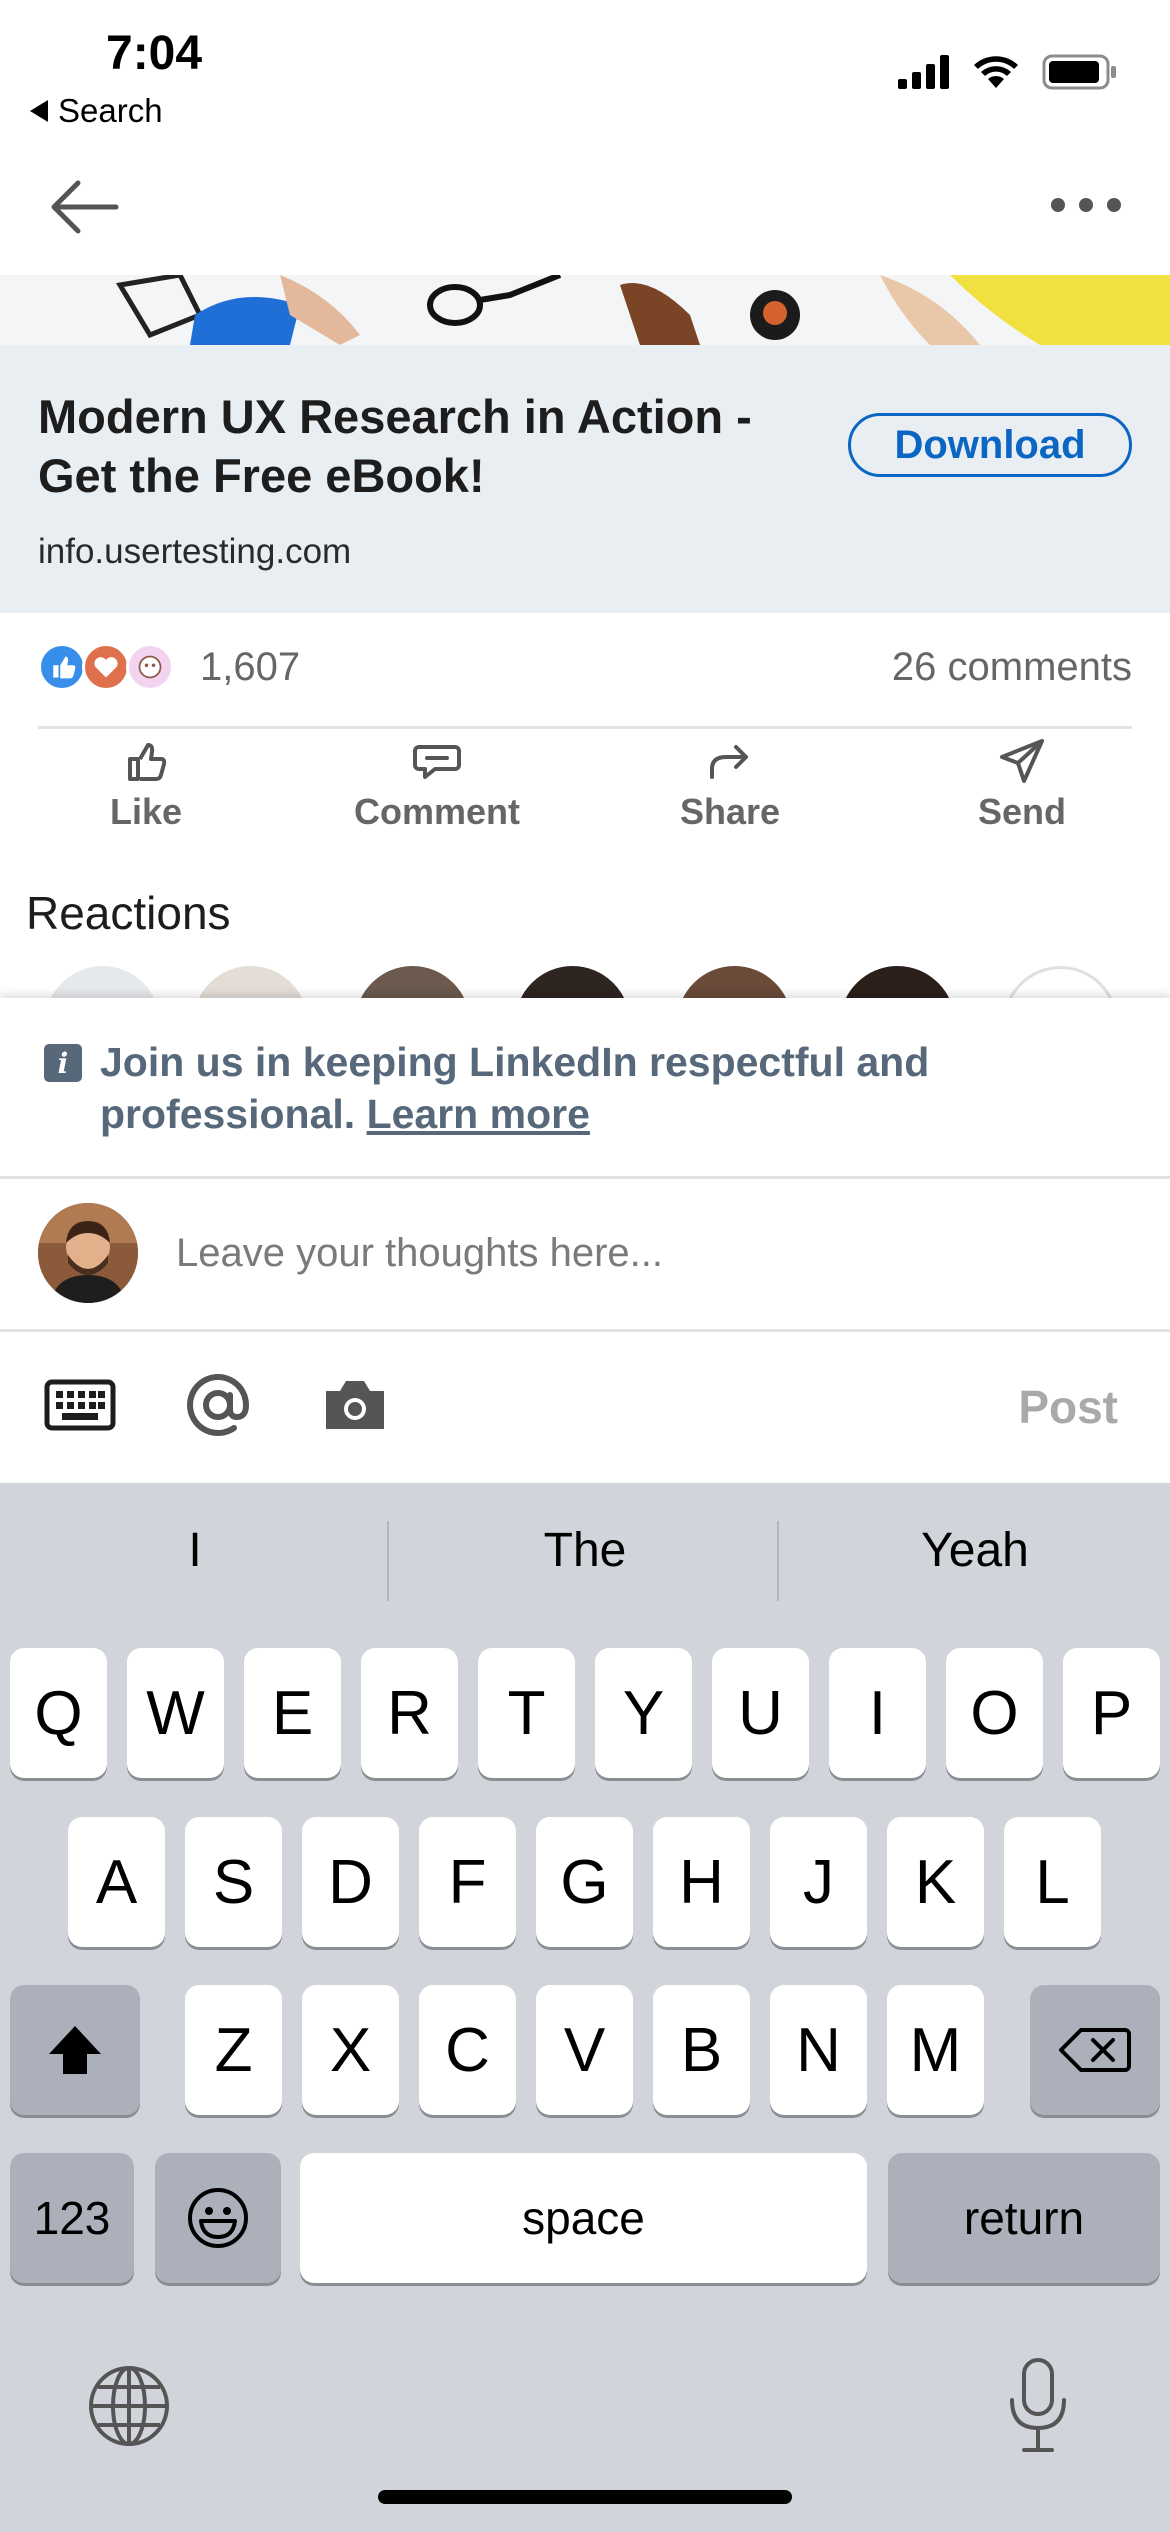  Describe the element at coordinates (195, 551) in the screenshot. I see `ad-domain: info.usertesting.com` at that location.